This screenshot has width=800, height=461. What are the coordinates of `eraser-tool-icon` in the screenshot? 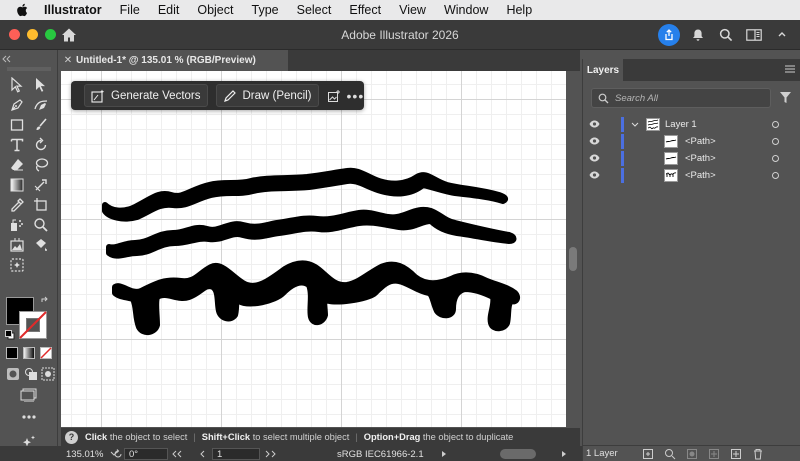 It's located at (17, 165).